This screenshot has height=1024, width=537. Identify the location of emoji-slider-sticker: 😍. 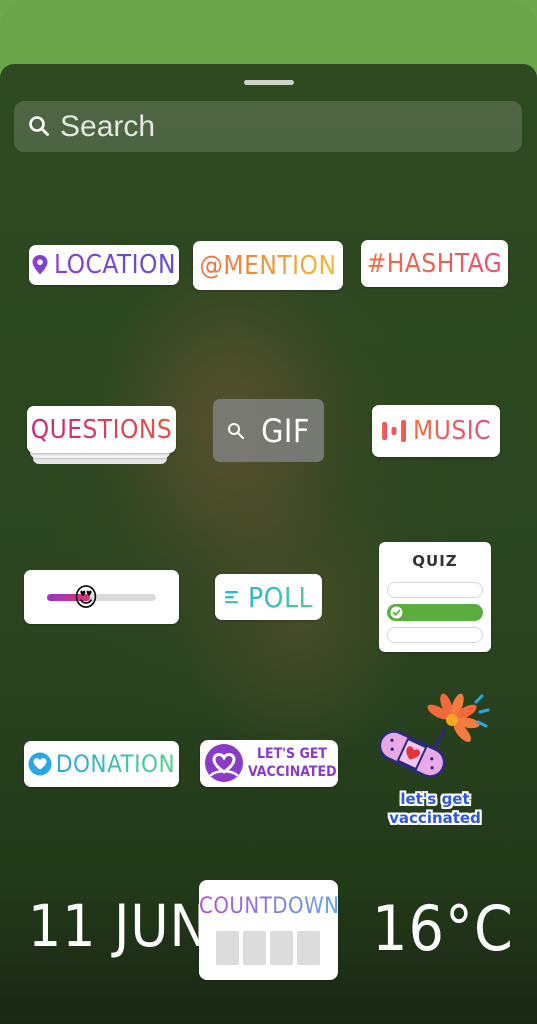
(101, 597).